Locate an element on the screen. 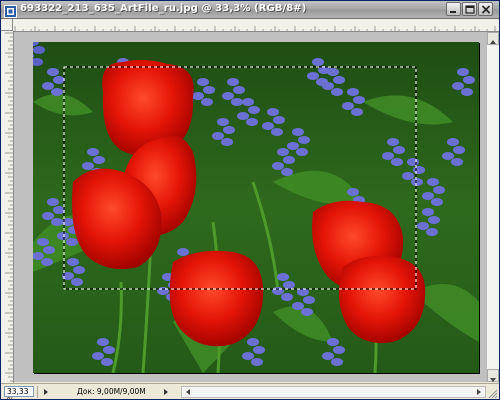 This screenshot has height=400, width=500. status-info-arrow-icon is located at coordinates (166, 392).